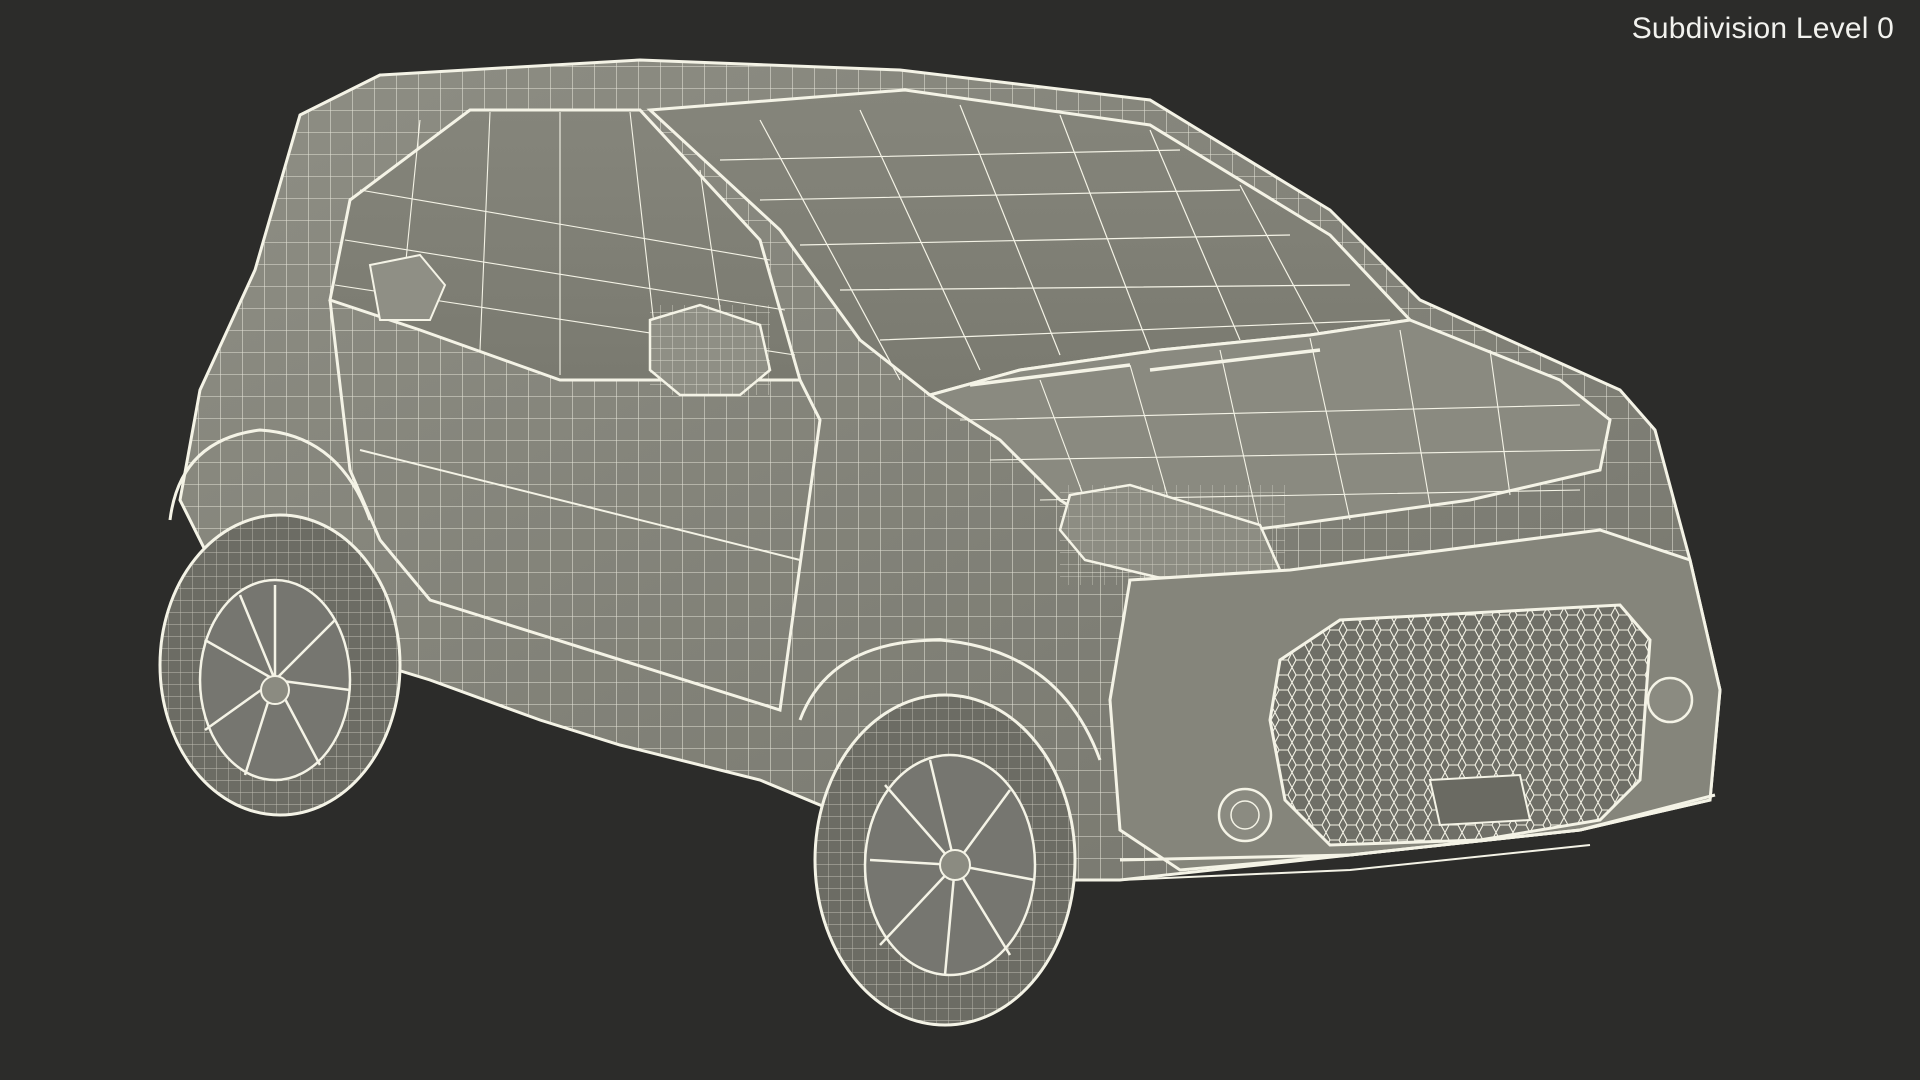  What do you see at coordinates (280, 665) in the screenshot?
I see `rear-wheel` at bounding box center [280, 665].